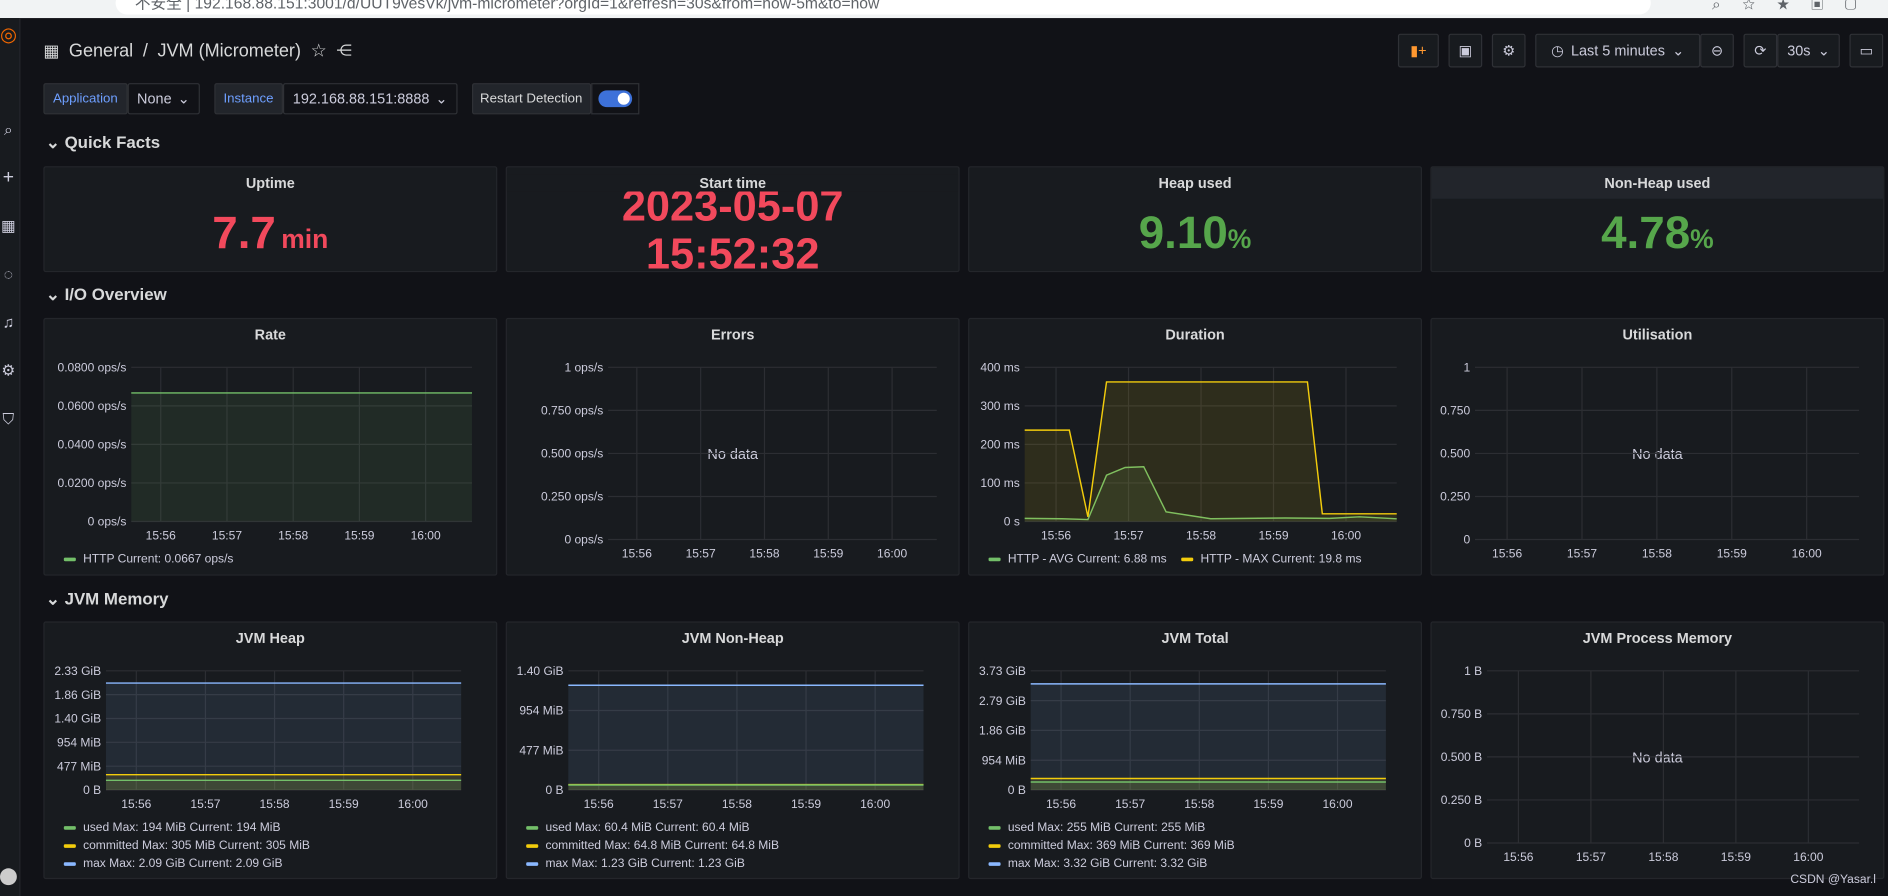 This screenshot has height=896, width=1888. I want to click on explore-icon: ◌, so click(8, 274).